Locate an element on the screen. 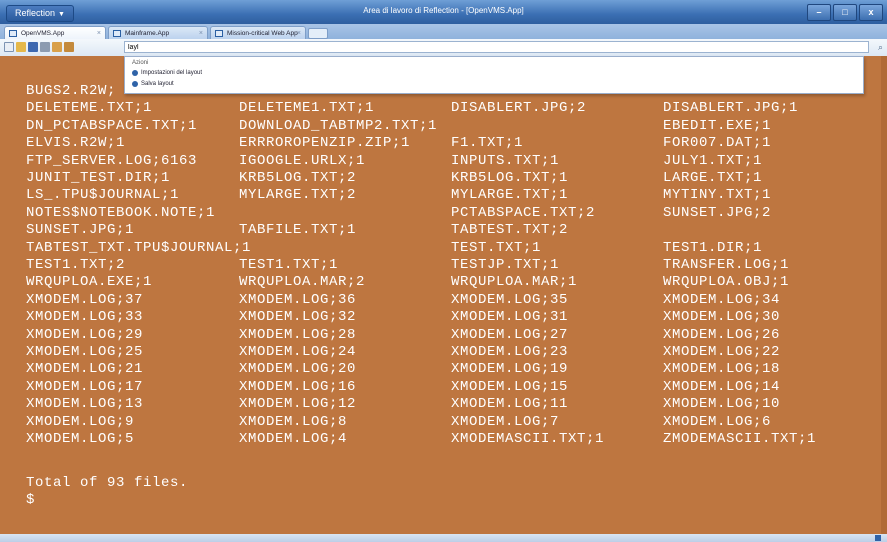 Image resolution: width=887 pixels, height=542 pixels. status-indicator-icon is located at coordinates (878, 538).